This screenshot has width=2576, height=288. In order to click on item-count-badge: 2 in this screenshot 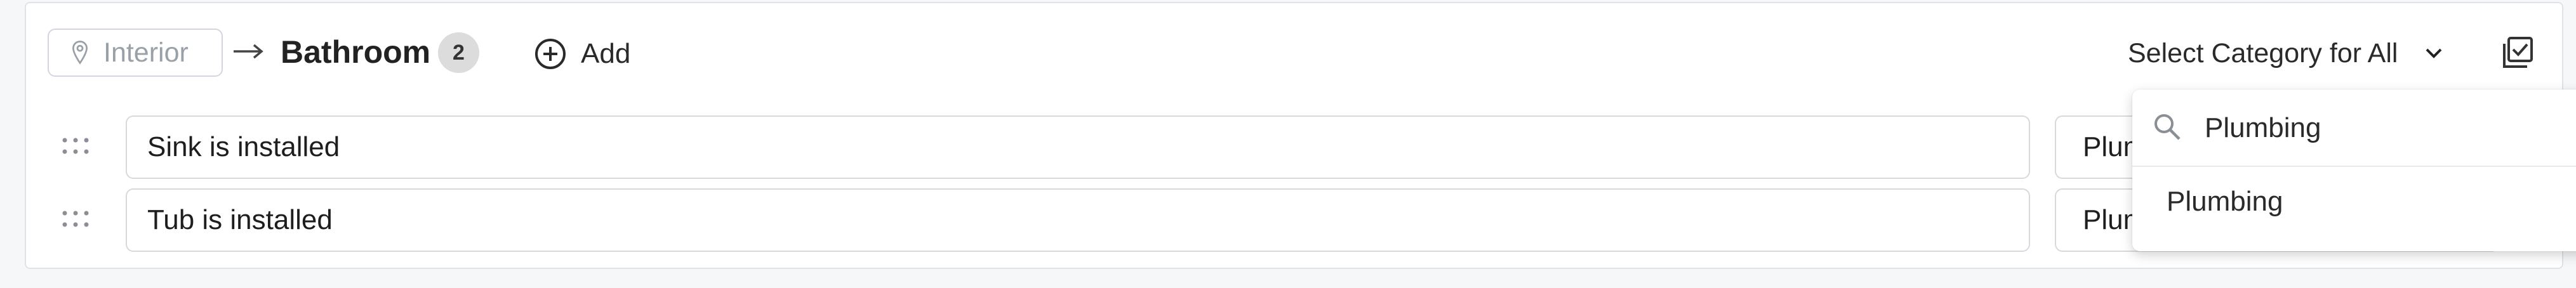, I will do `click(458, 52)`.